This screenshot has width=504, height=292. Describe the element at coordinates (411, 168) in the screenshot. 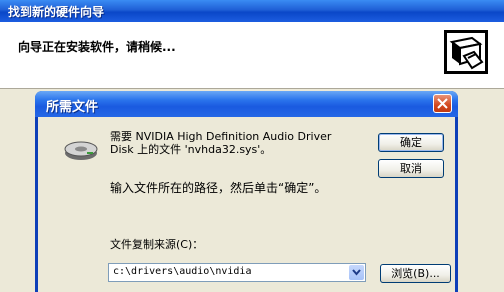

I see `cancel-button: 取消` at that location.